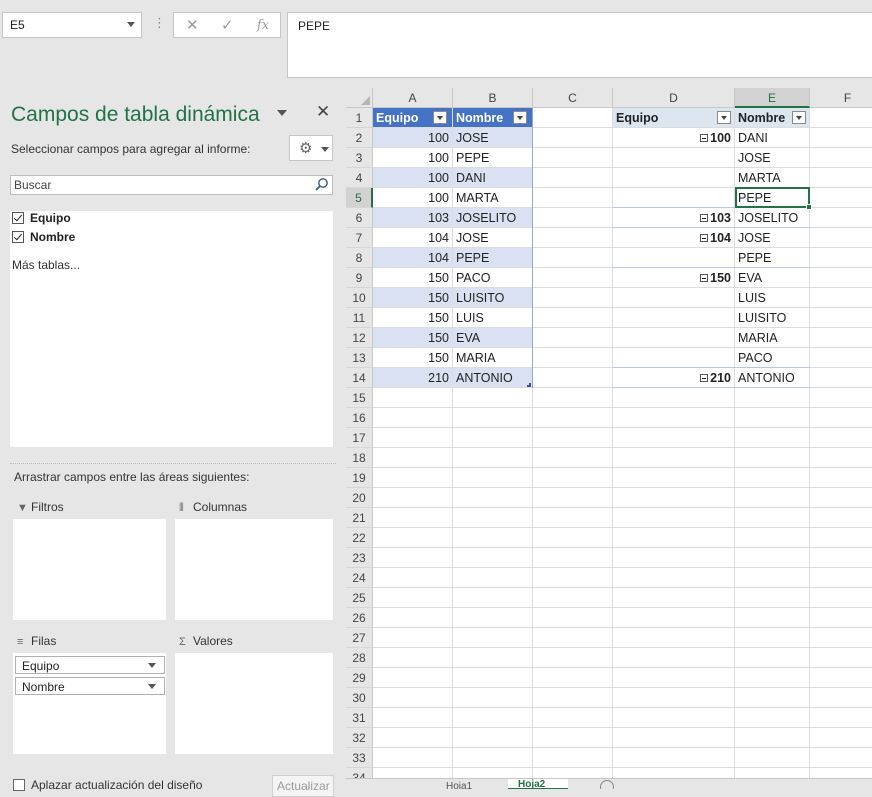 The height and width of the screenshot is (797, 872). What do you see at coordinates (89, 569) in the screenshot?
I see `filters-drop-zone` at bounding box center [89, 569].